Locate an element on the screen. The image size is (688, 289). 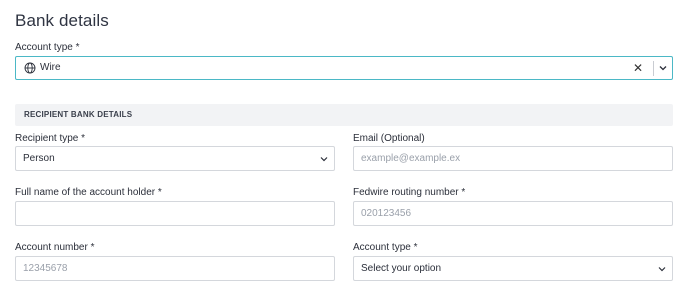
recipient-type-value: Person is located at coordinates (39, 158).